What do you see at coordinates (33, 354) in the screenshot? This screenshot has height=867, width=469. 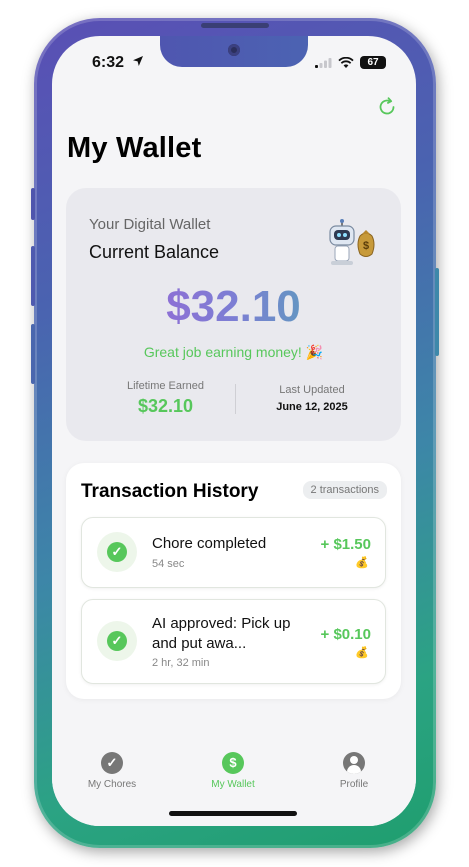 I see `volume-down-button` at bounding box center [33, 354].